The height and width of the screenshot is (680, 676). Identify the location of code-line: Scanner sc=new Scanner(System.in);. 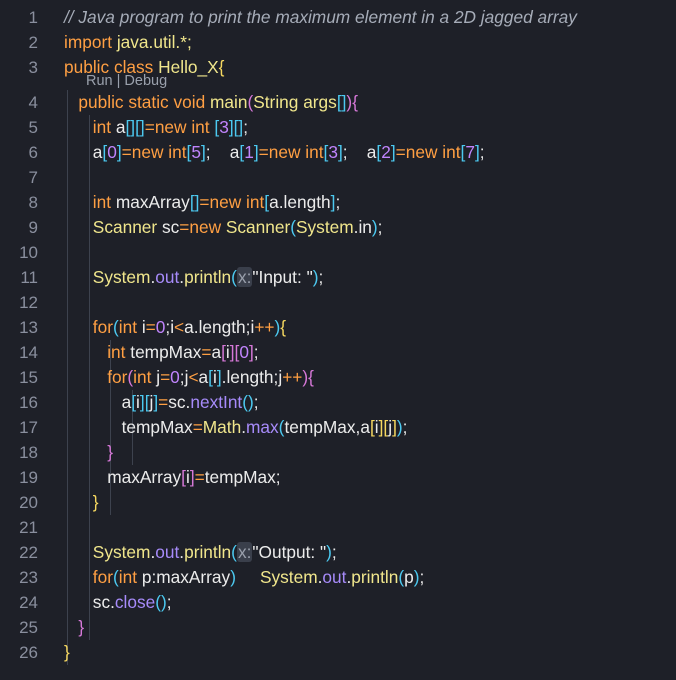
(223, 227).